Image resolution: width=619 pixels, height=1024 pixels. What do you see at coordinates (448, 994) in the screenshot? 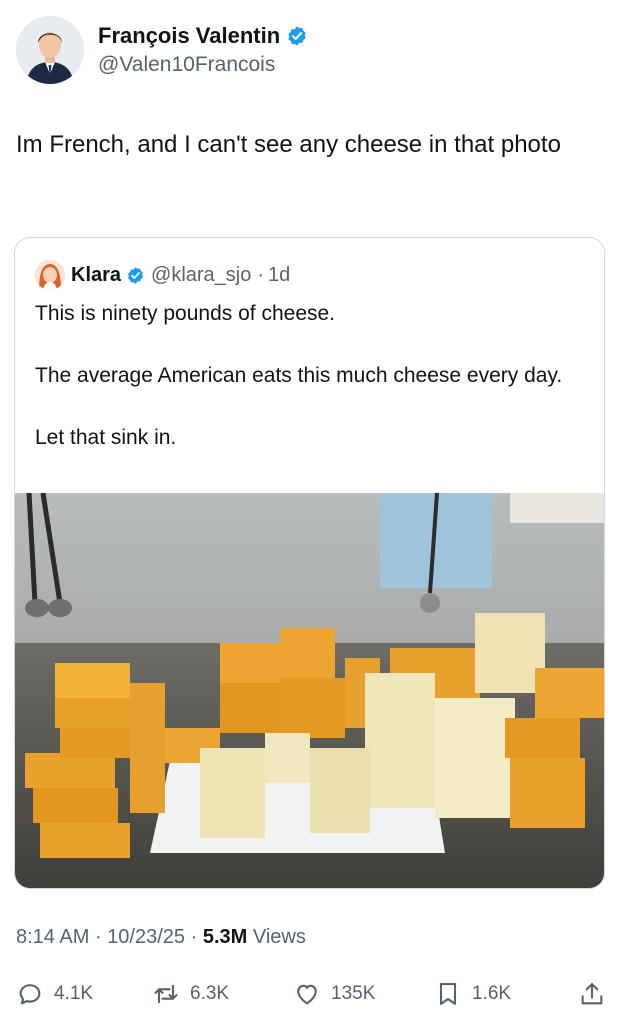
I see `bookmark-icon` at bounding box center [448, 994].